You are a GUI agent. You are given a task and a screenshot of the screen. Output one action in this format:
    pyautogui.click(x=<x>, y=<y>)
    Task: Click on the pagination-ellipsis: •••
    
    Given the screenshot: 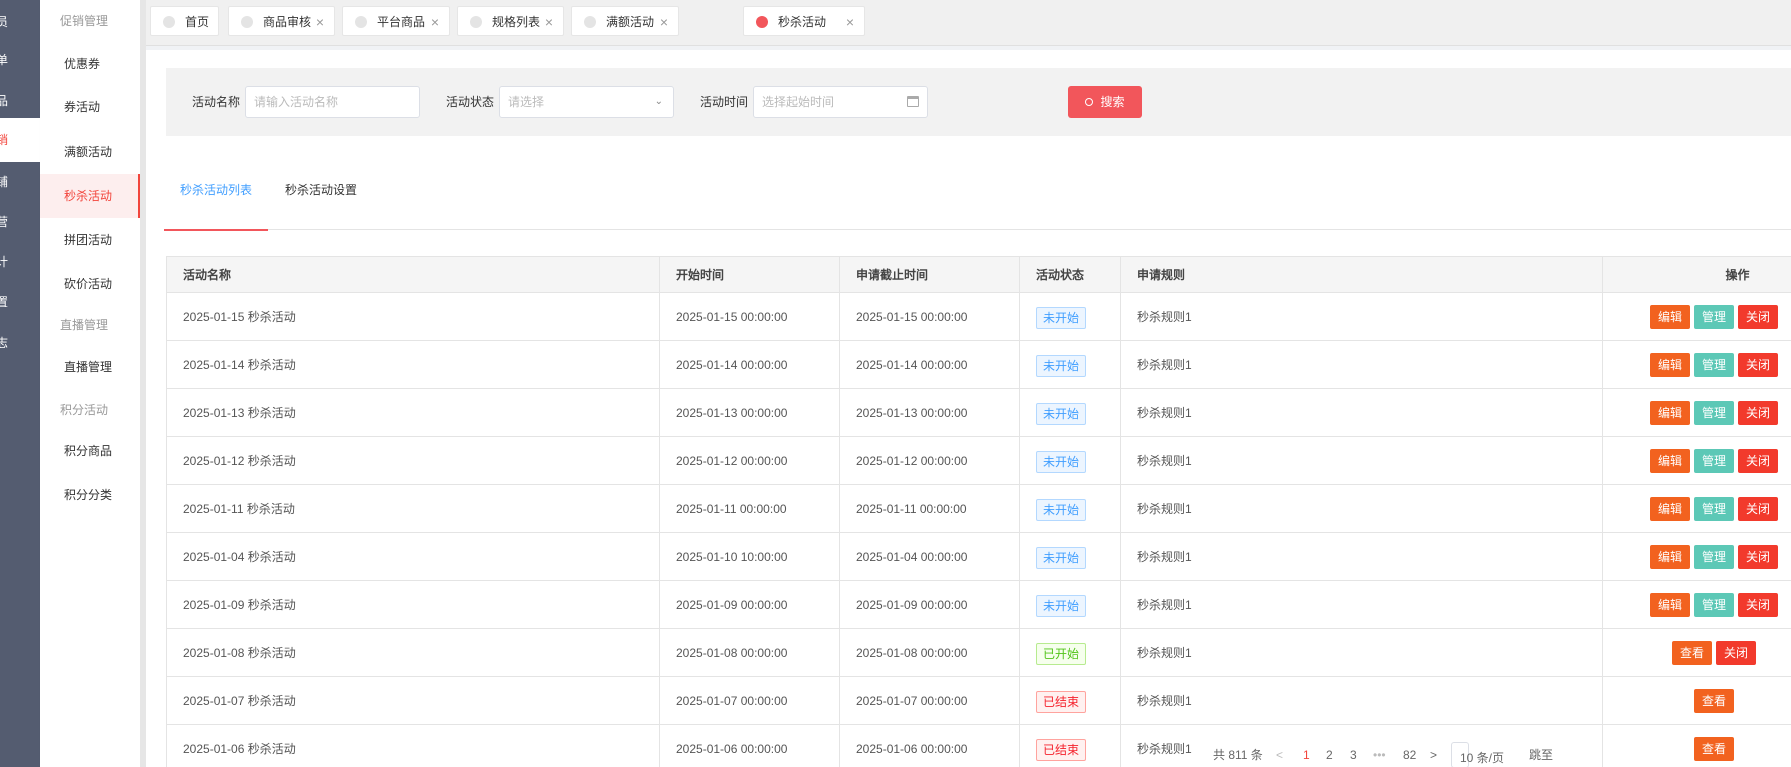 What is the action you would take?
    pyautogui.click(x=1379, y=753)
    